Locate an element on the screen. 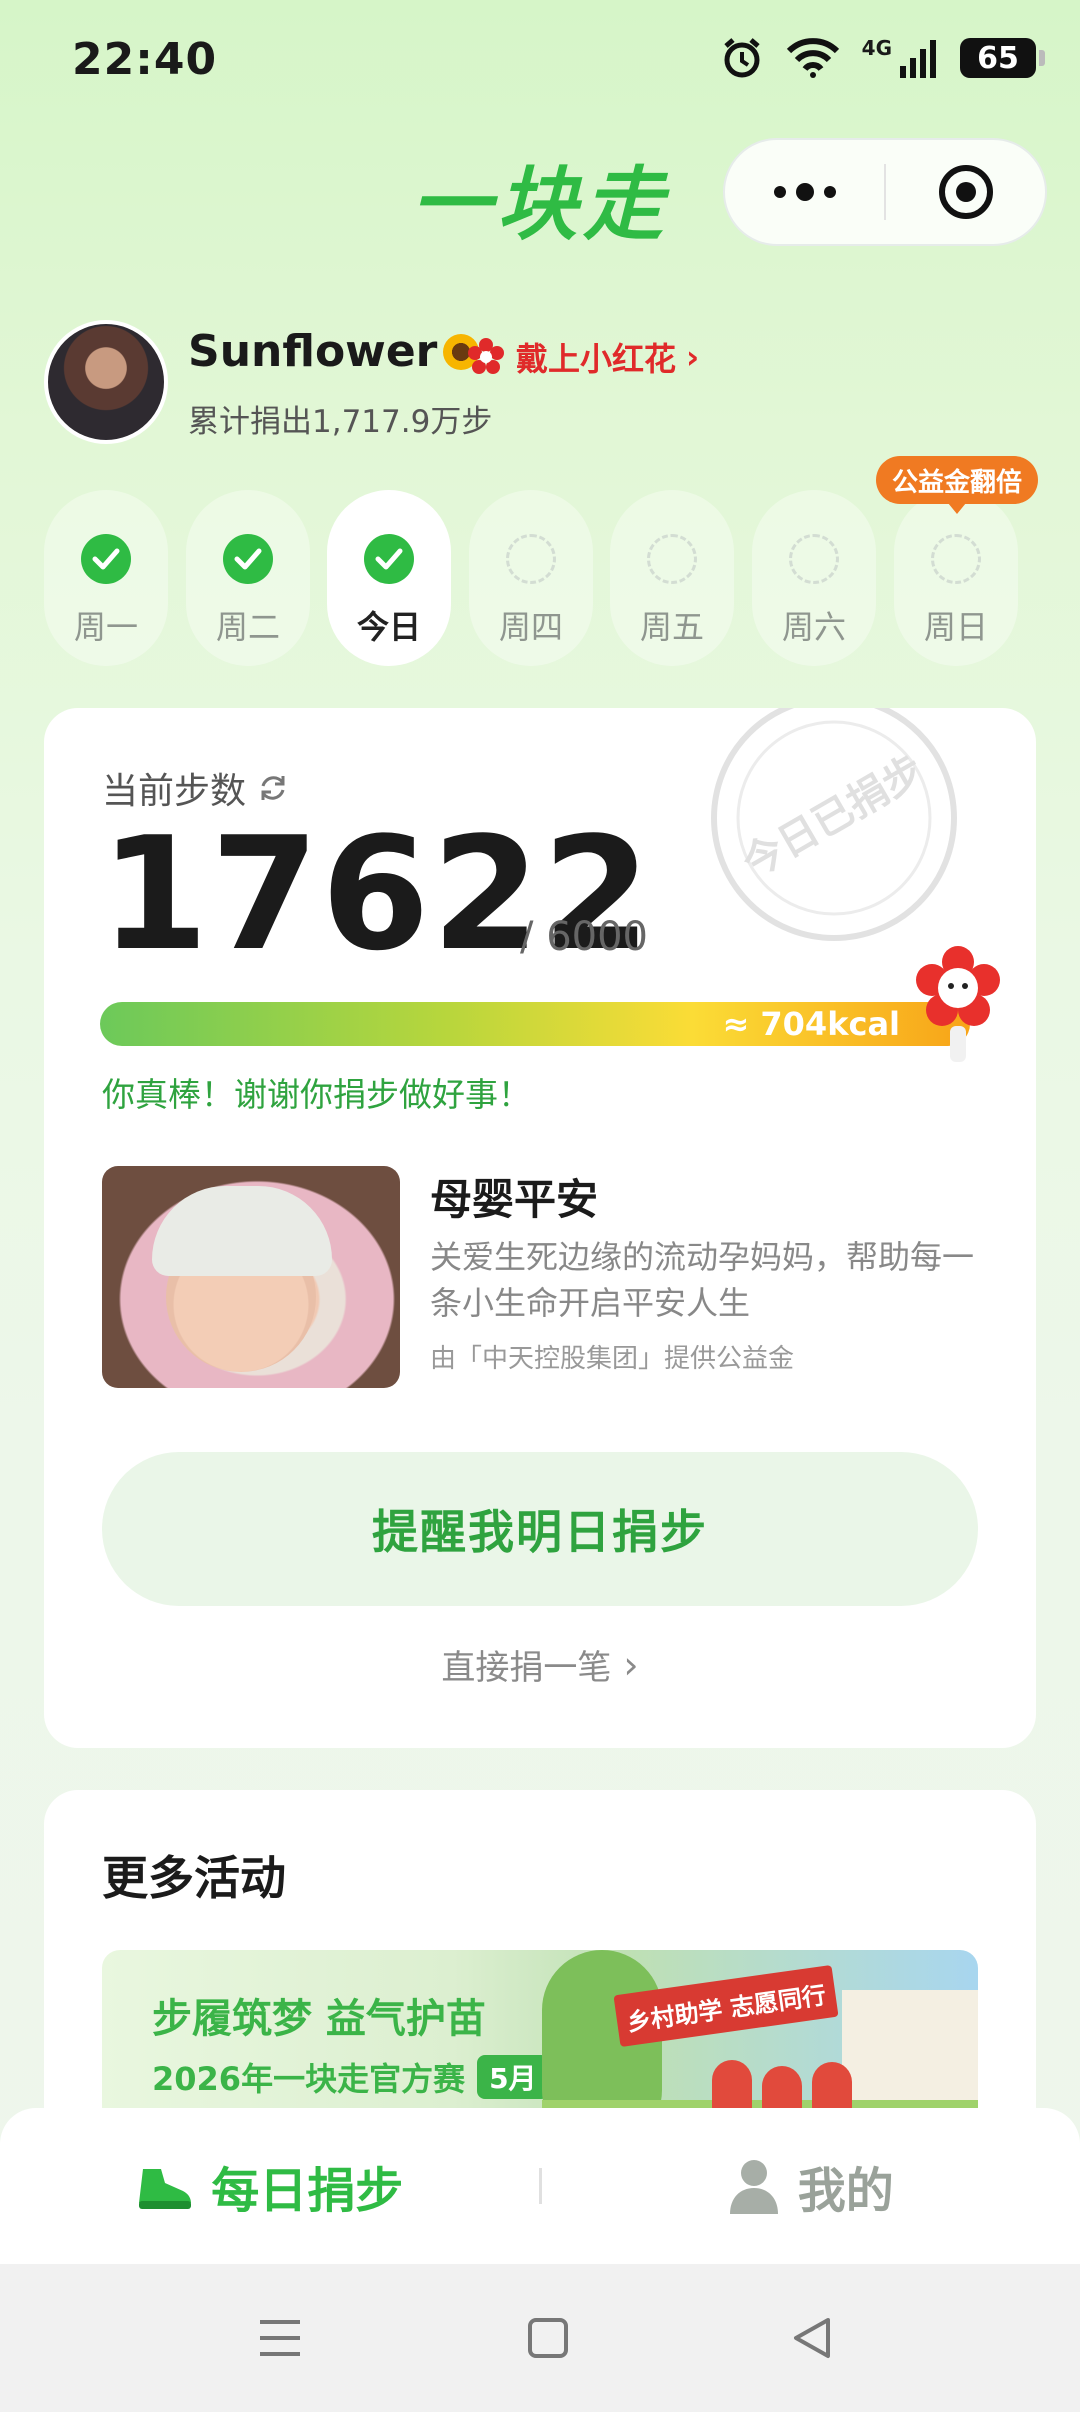  banner-title: 步履筑梦 益气护苗 is located at coordinates (319, 2019).